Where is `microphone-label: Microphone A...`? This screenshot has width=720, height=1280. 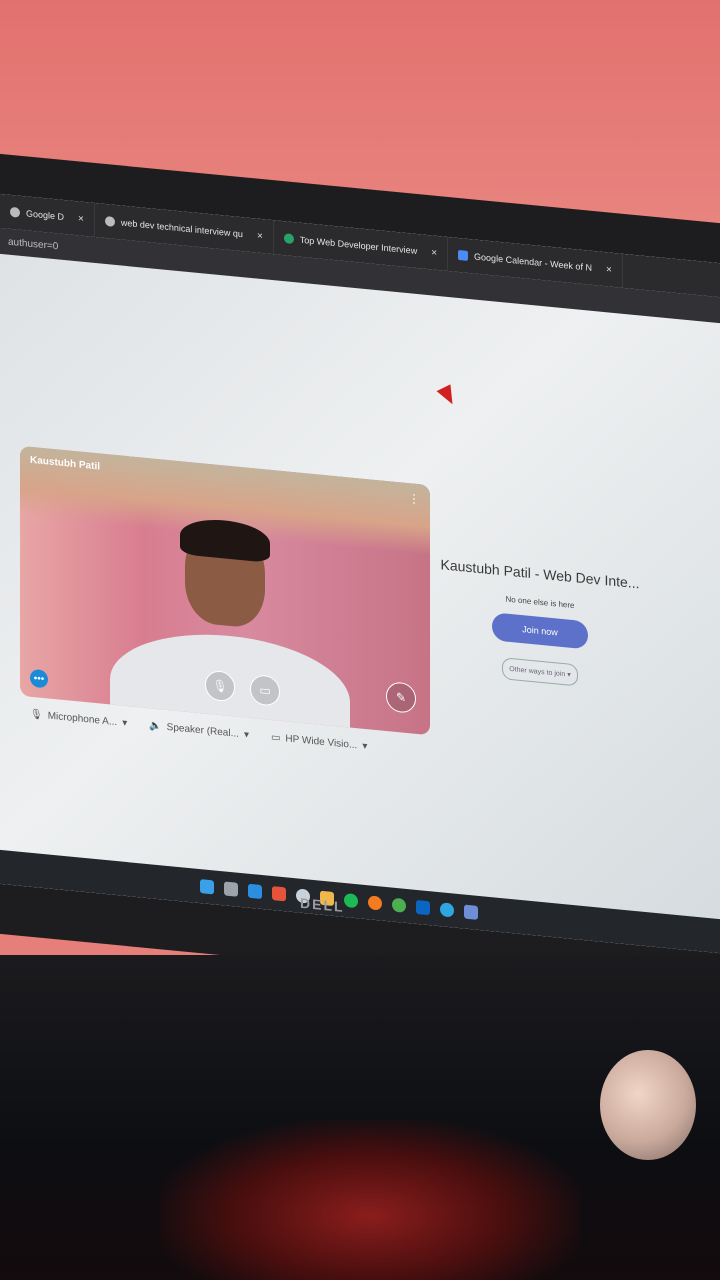
microphone-label: Microphone A... is located at coordinates (82, 719).